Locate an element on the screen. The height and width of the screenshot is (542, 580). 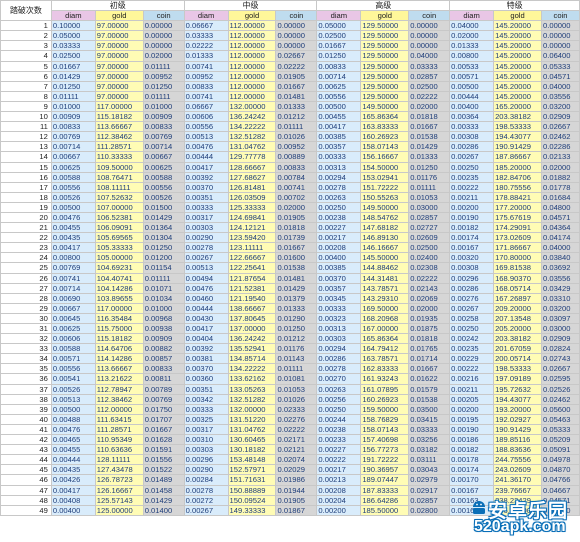
table-cell: 243.02609 is located at coordinates (518, 470).